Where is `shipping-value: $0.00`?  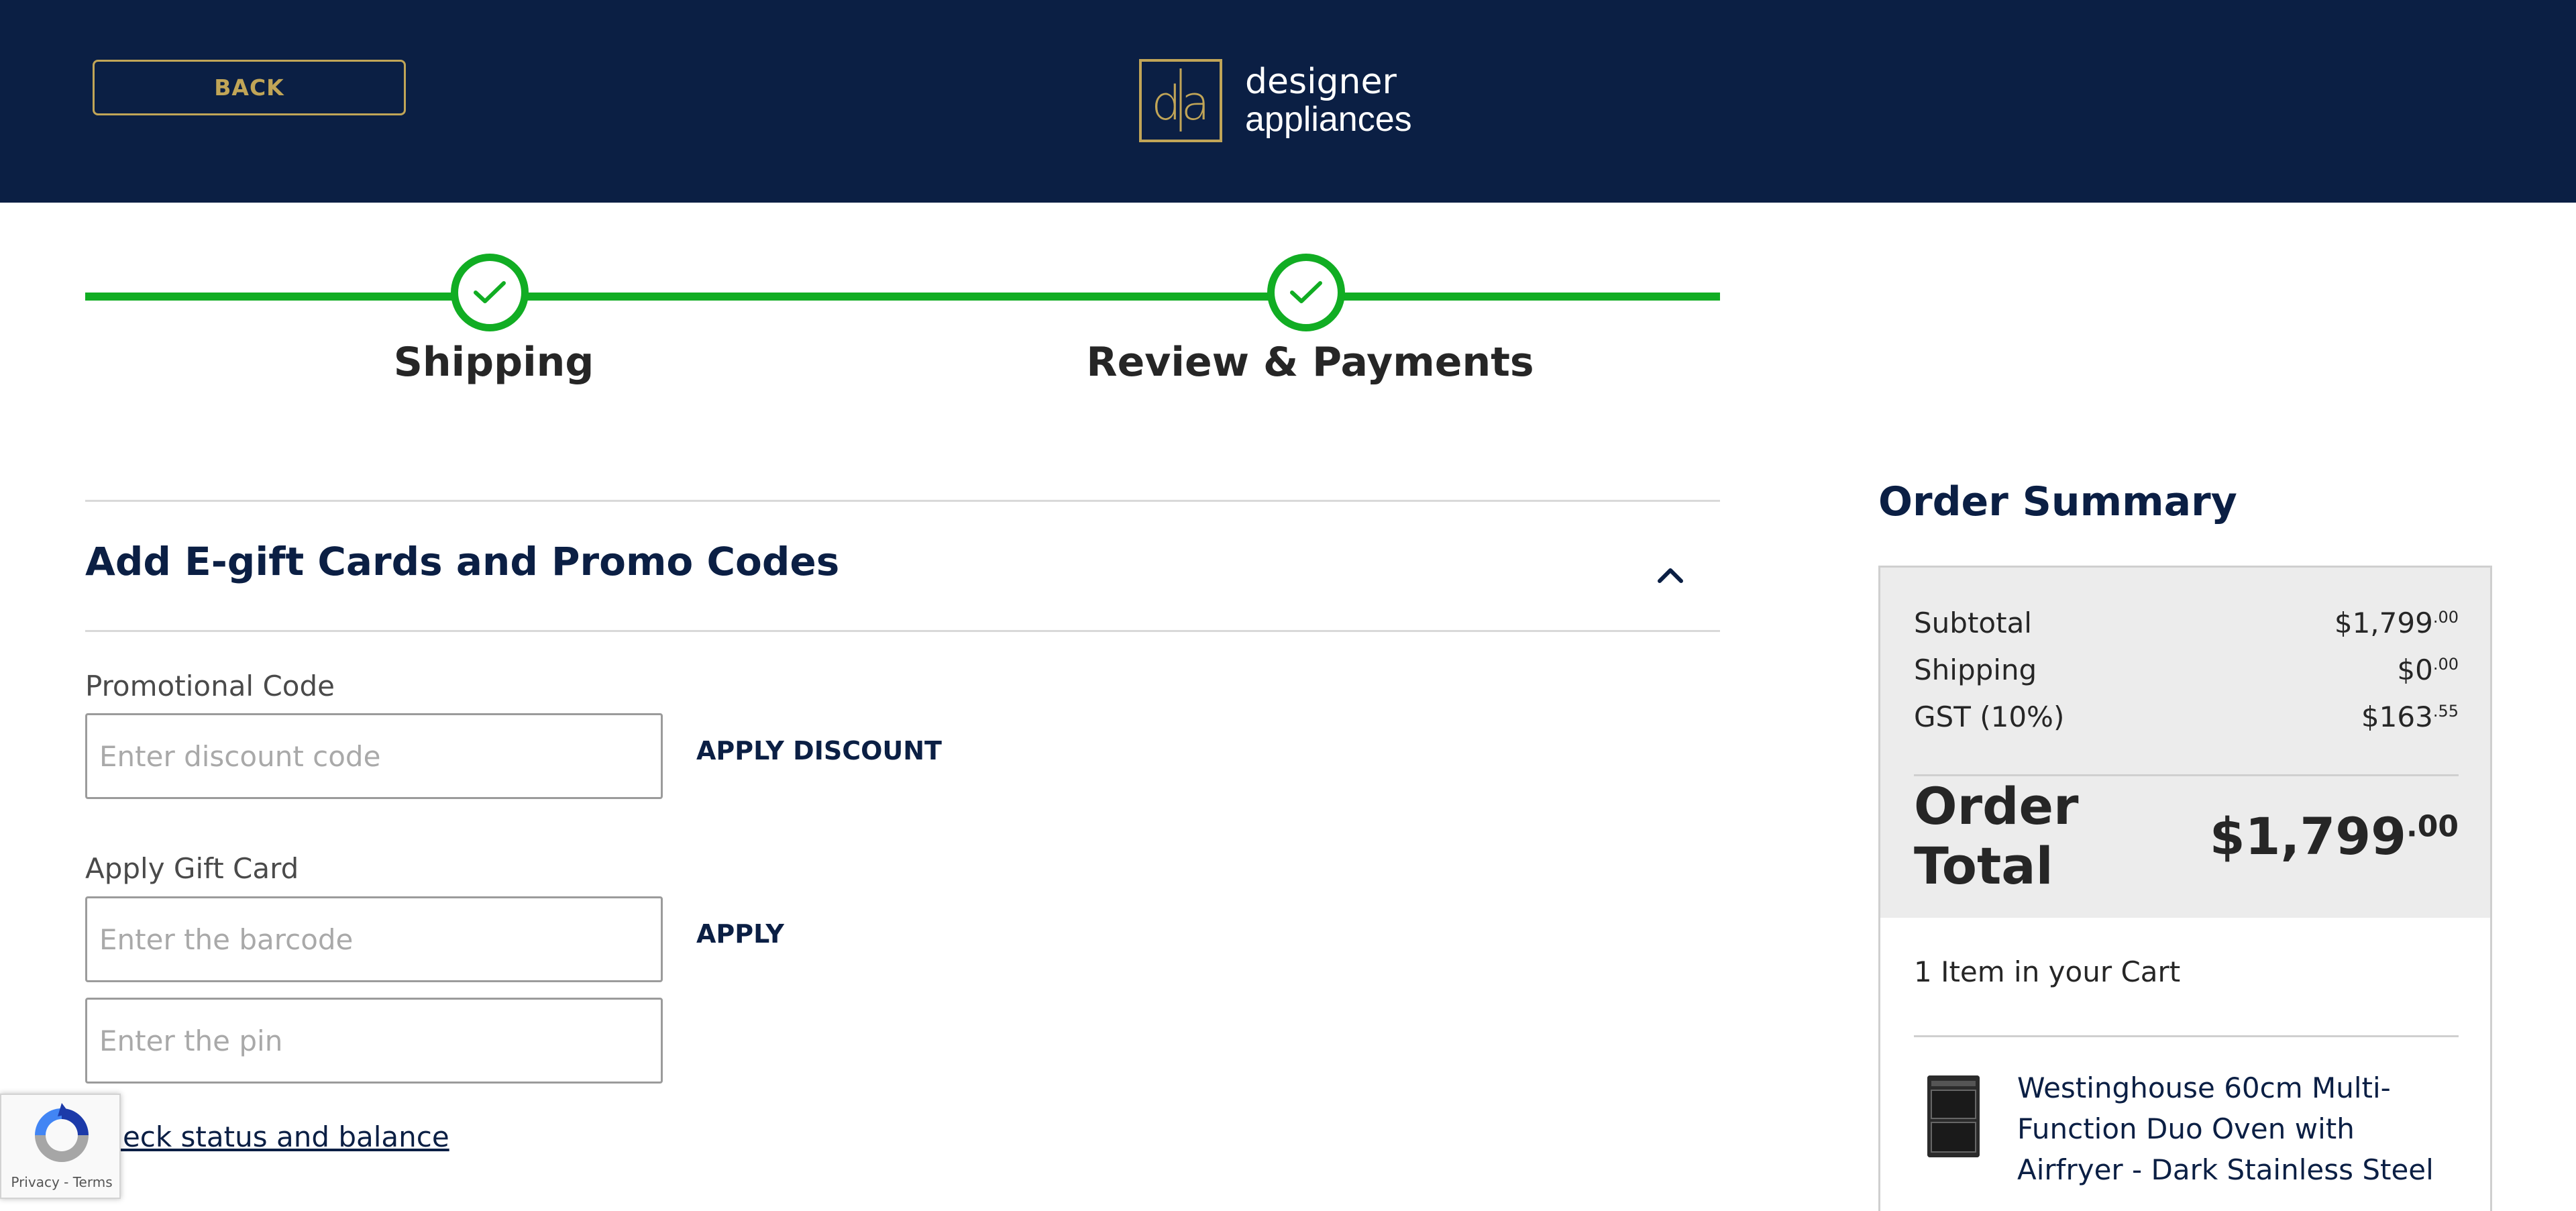 shipping-value: $0.00 is located at coordinates (2428, 669).